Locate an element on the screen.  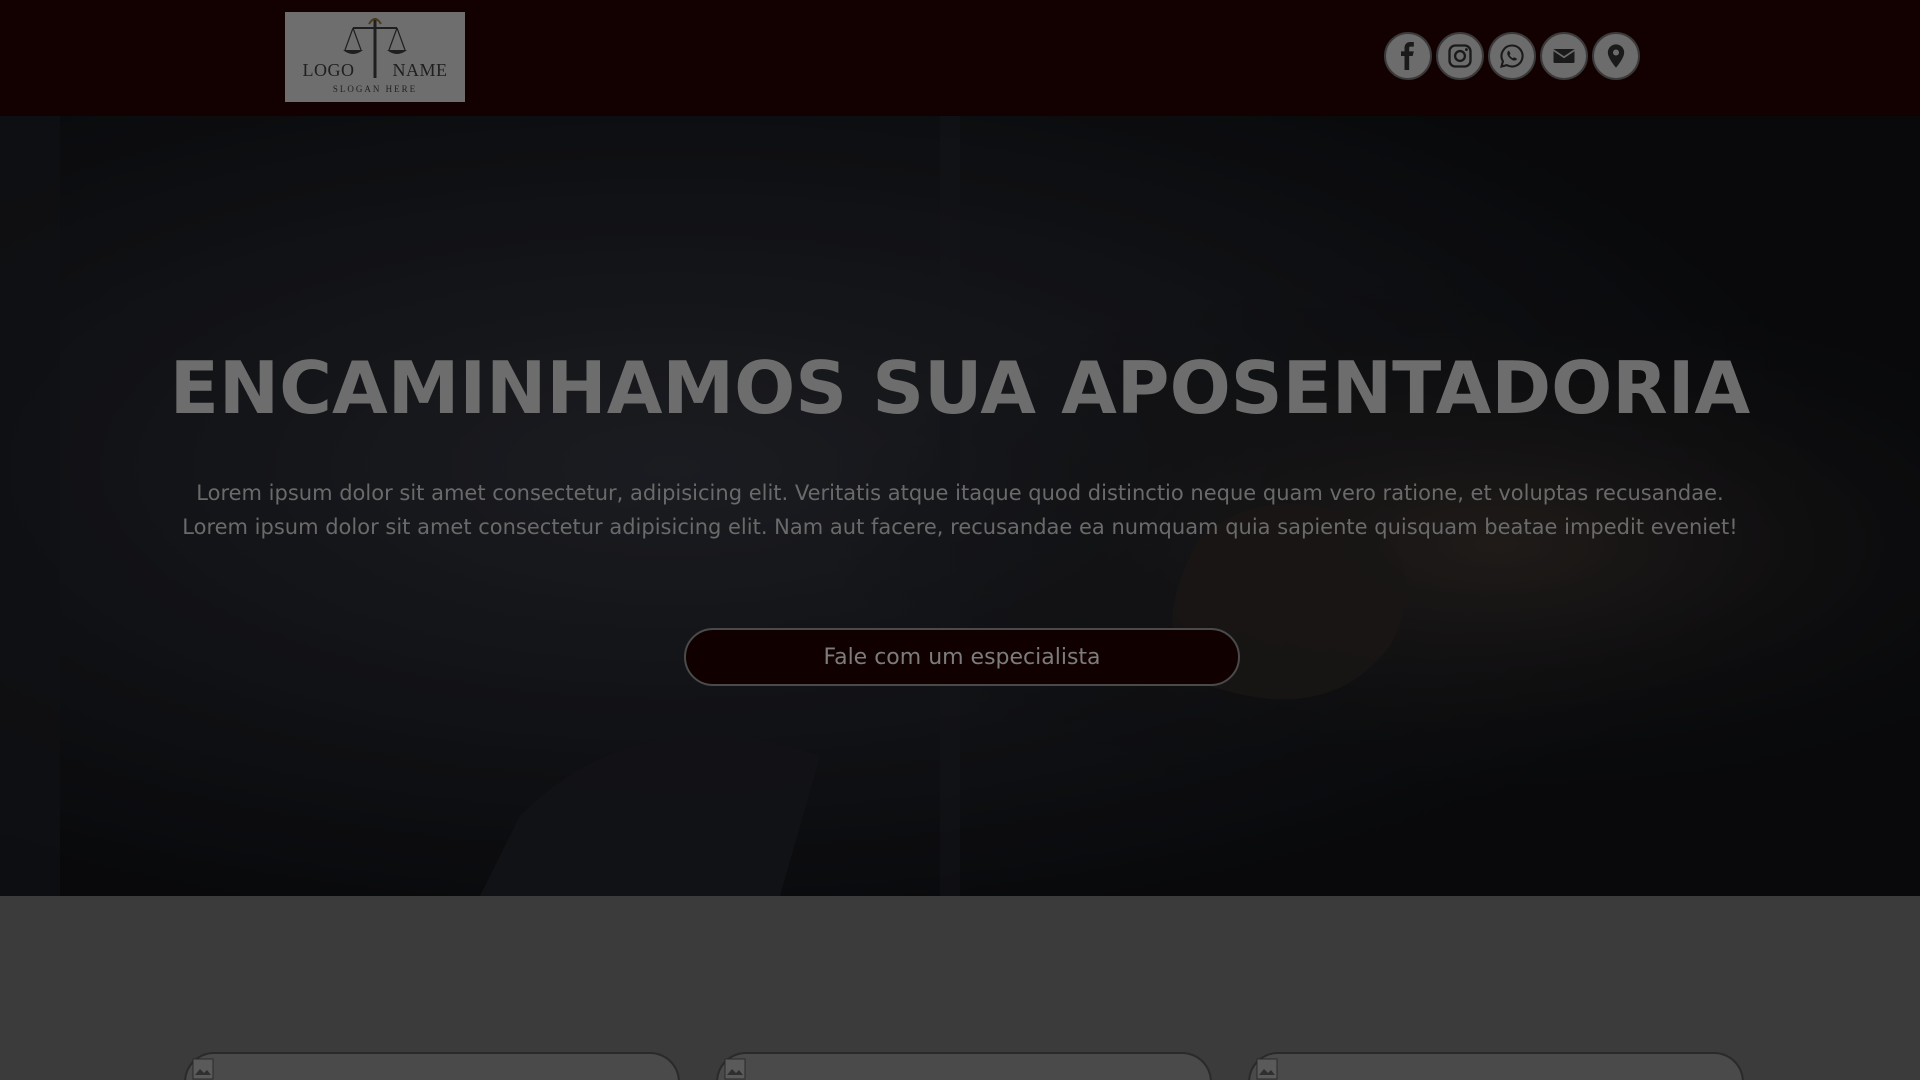
social-links is located at coordinates (1512, 56).